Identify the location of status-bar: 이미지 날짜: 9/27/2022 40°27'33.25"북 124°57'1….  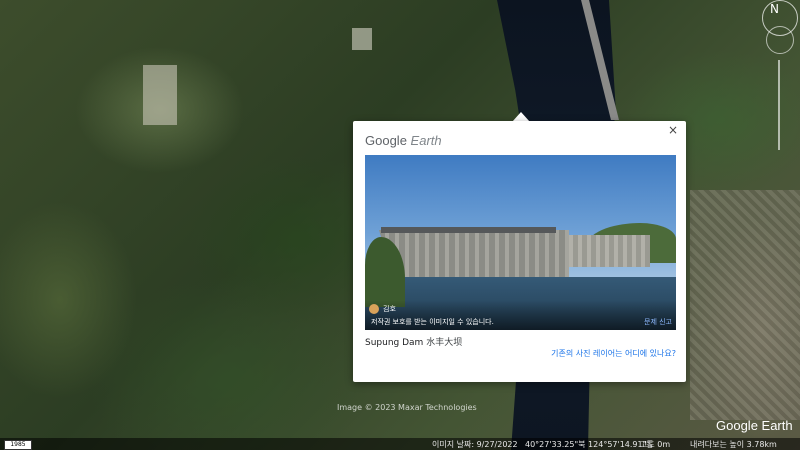
(400, 444).